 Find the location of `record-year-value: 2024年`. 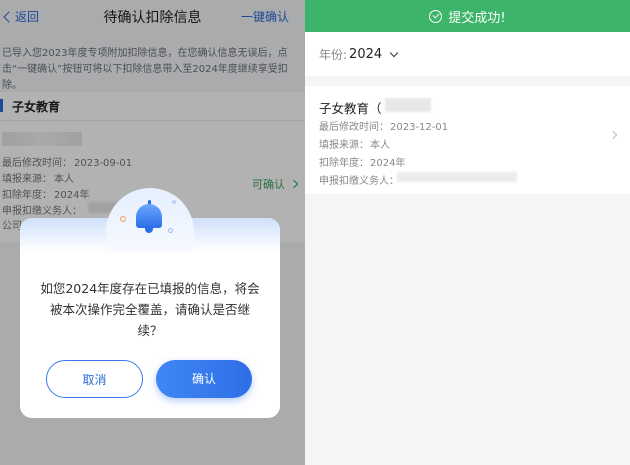

record-year-value: 2024年 is located at coordinates (388, 163).